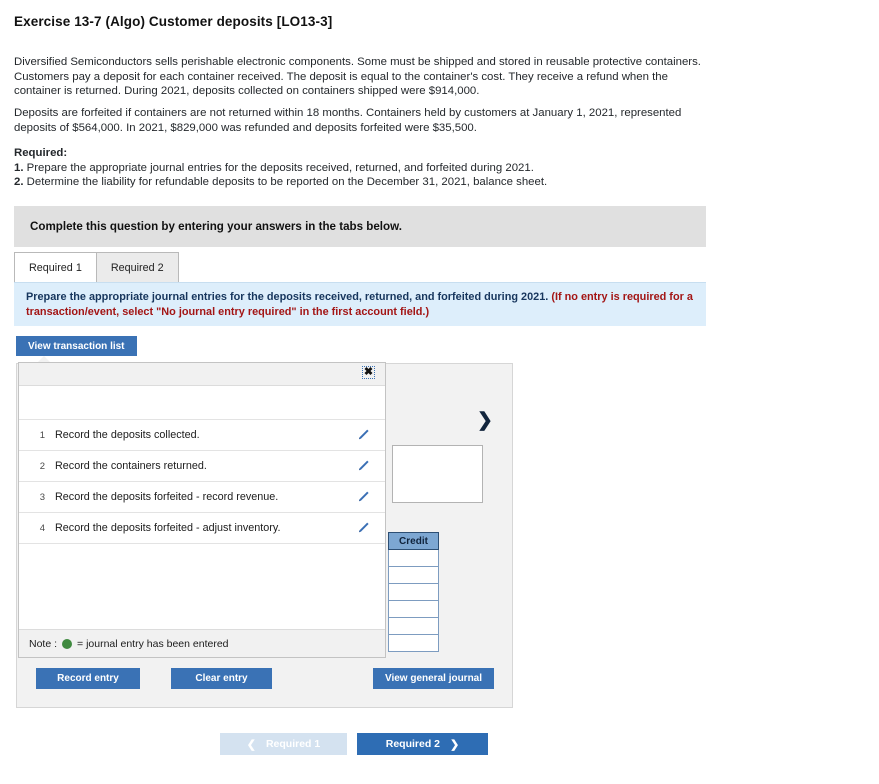 The width and height of the screenshot is (879, 784). What do you see at coordinates (41, 153) in the screenshot?
I see `required-heading: Required:` at bounding box center [41, 153].